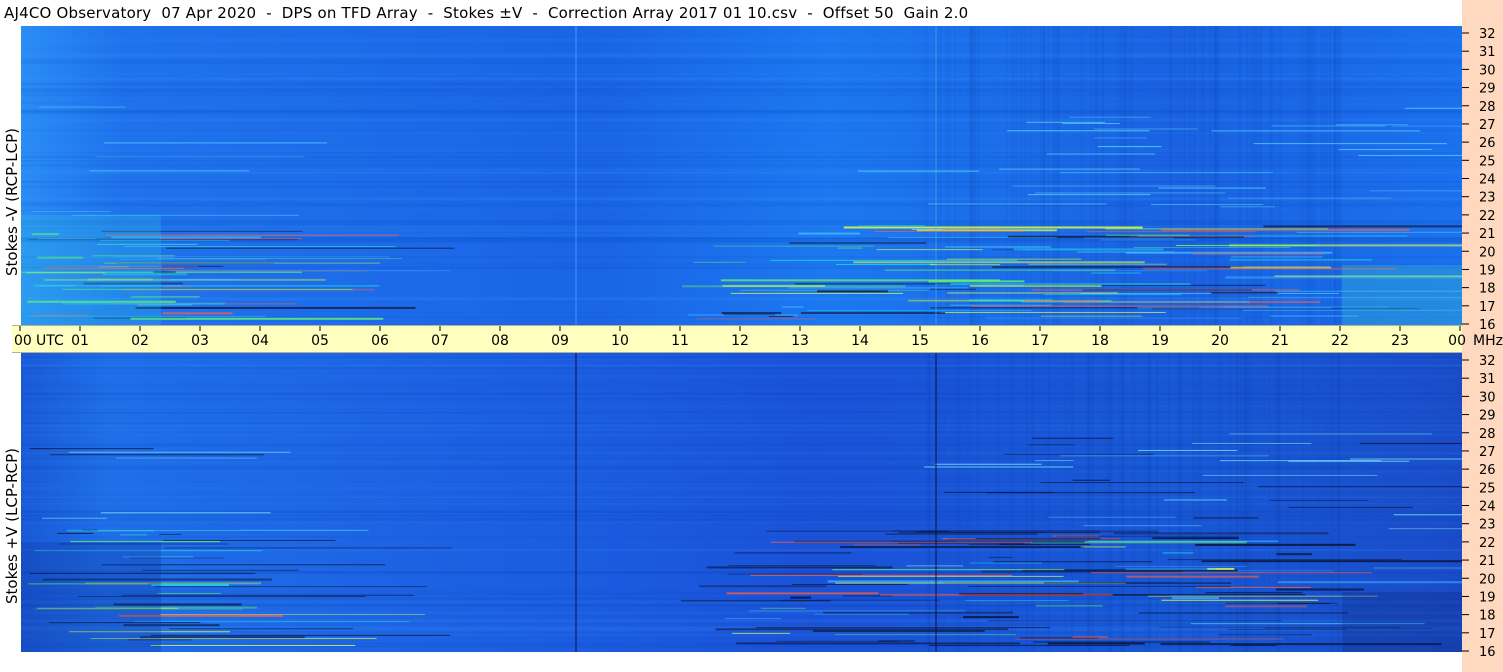 The height and width of the screenshot is (672, 1503). I want to click on x-tick-label: 10, so click(620, 341).